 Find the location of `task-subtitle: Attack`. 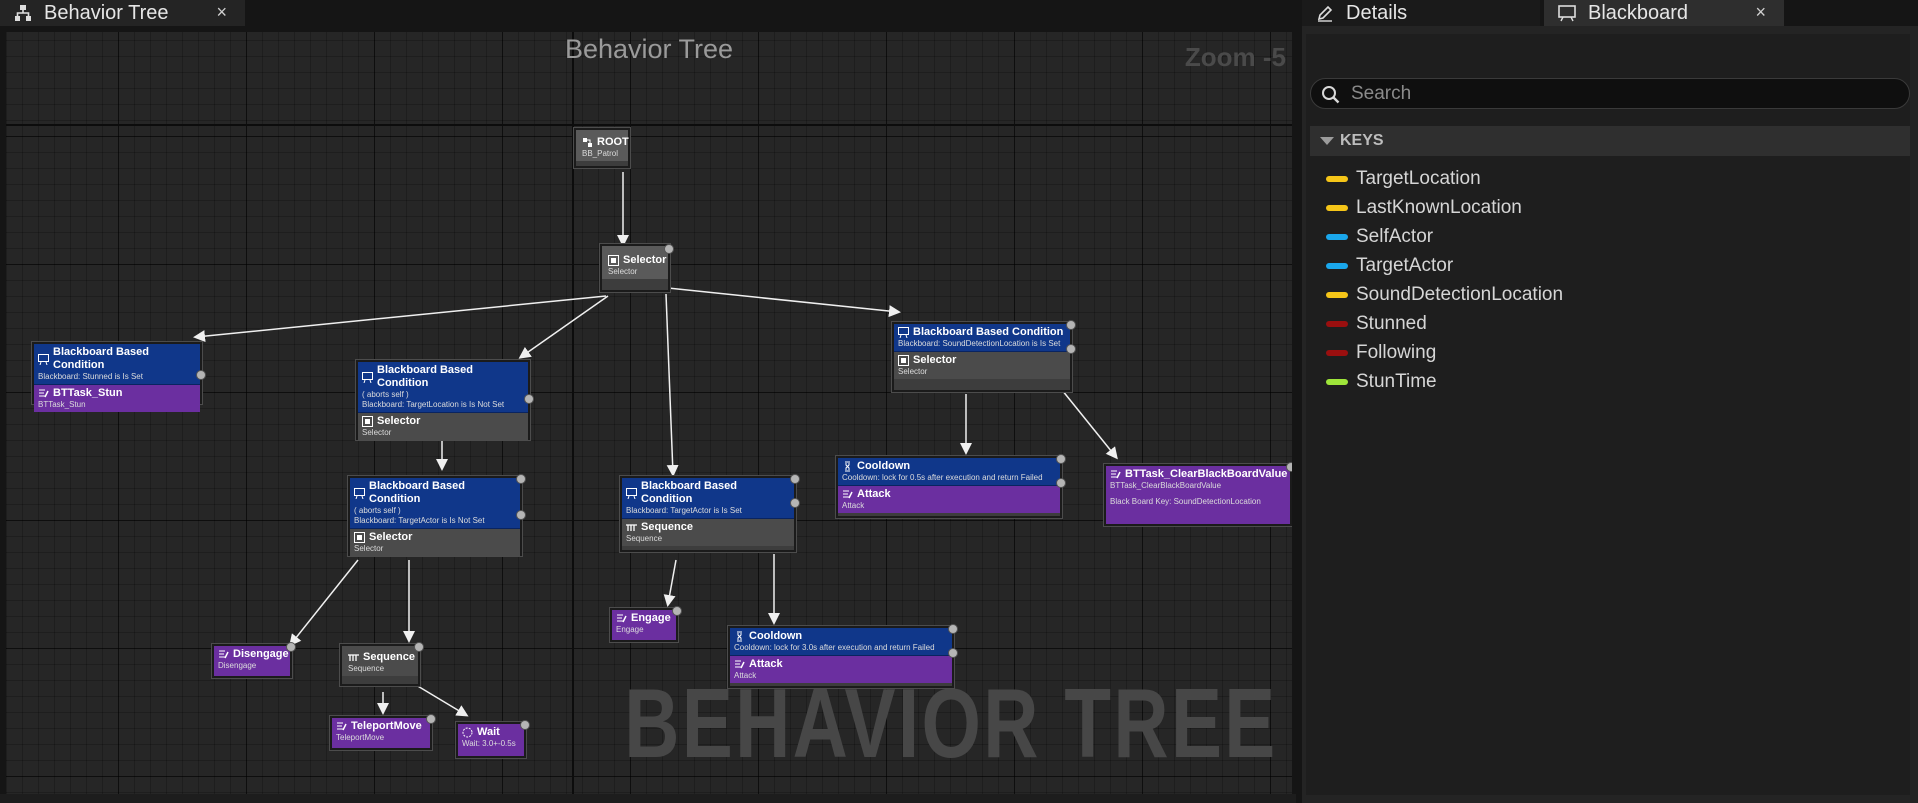

task-subtitle: Attack is located at coordinates (853, 505).